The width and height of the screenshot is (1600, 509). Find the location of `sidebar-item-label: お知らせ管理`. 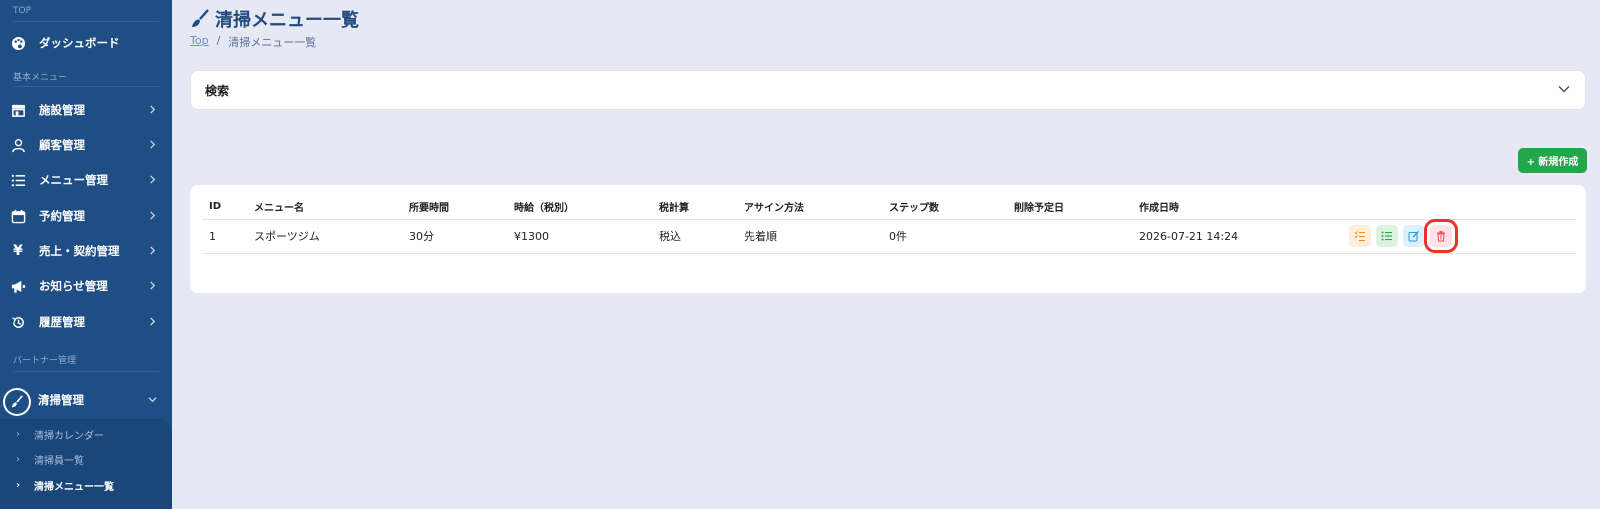

sidebar-item-label: お知らせ管理 is located at coordinates (73, 286).